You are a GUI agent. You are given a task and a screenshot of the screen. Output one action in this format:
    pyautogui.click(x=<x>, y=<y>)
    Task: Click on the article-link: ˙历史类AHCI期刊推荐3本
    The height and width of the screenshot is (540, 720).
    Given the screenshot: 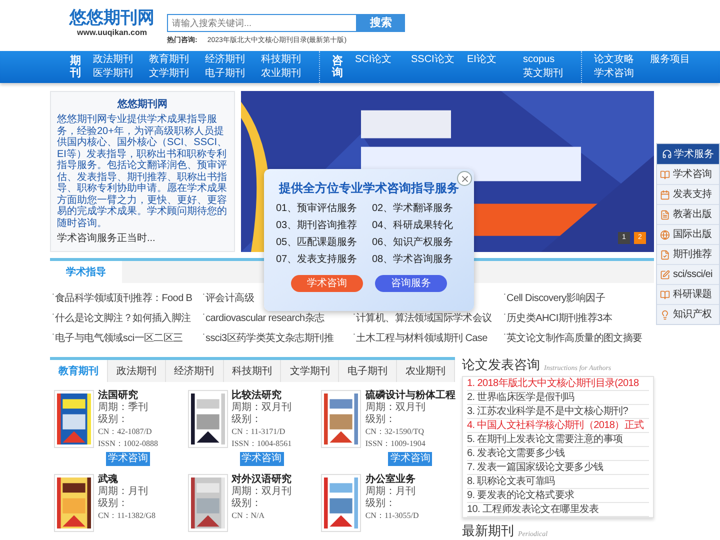 What is the action you would take?
    pyautogui.click(x=579, y=319)
    